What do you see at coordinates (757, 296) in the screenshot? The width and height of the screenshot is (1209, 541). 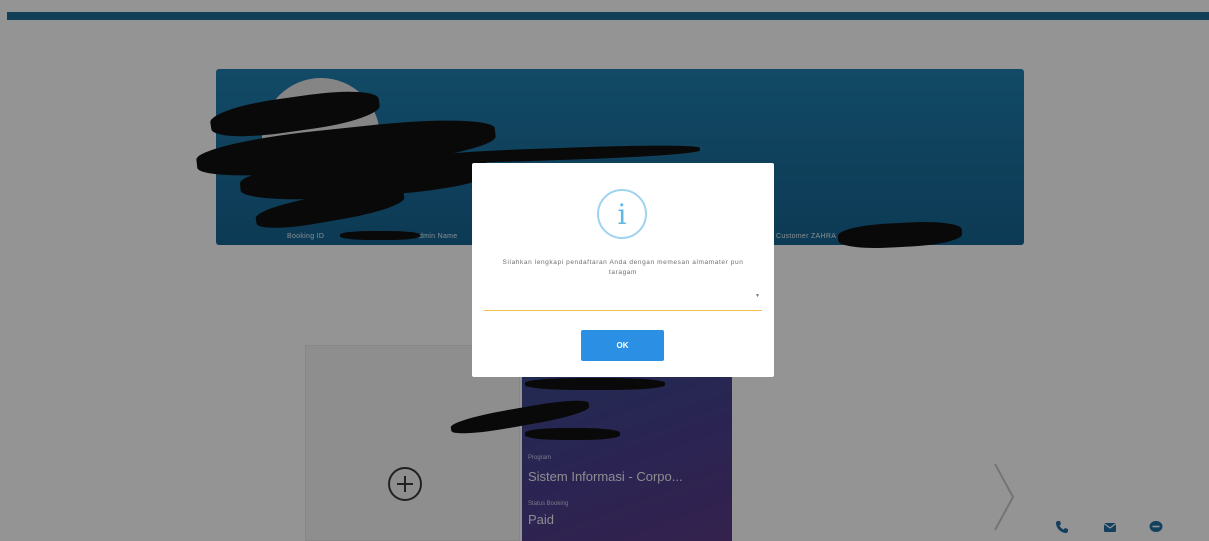 I see `caret-down-icon: ▼` at bounding box center [757, 296].